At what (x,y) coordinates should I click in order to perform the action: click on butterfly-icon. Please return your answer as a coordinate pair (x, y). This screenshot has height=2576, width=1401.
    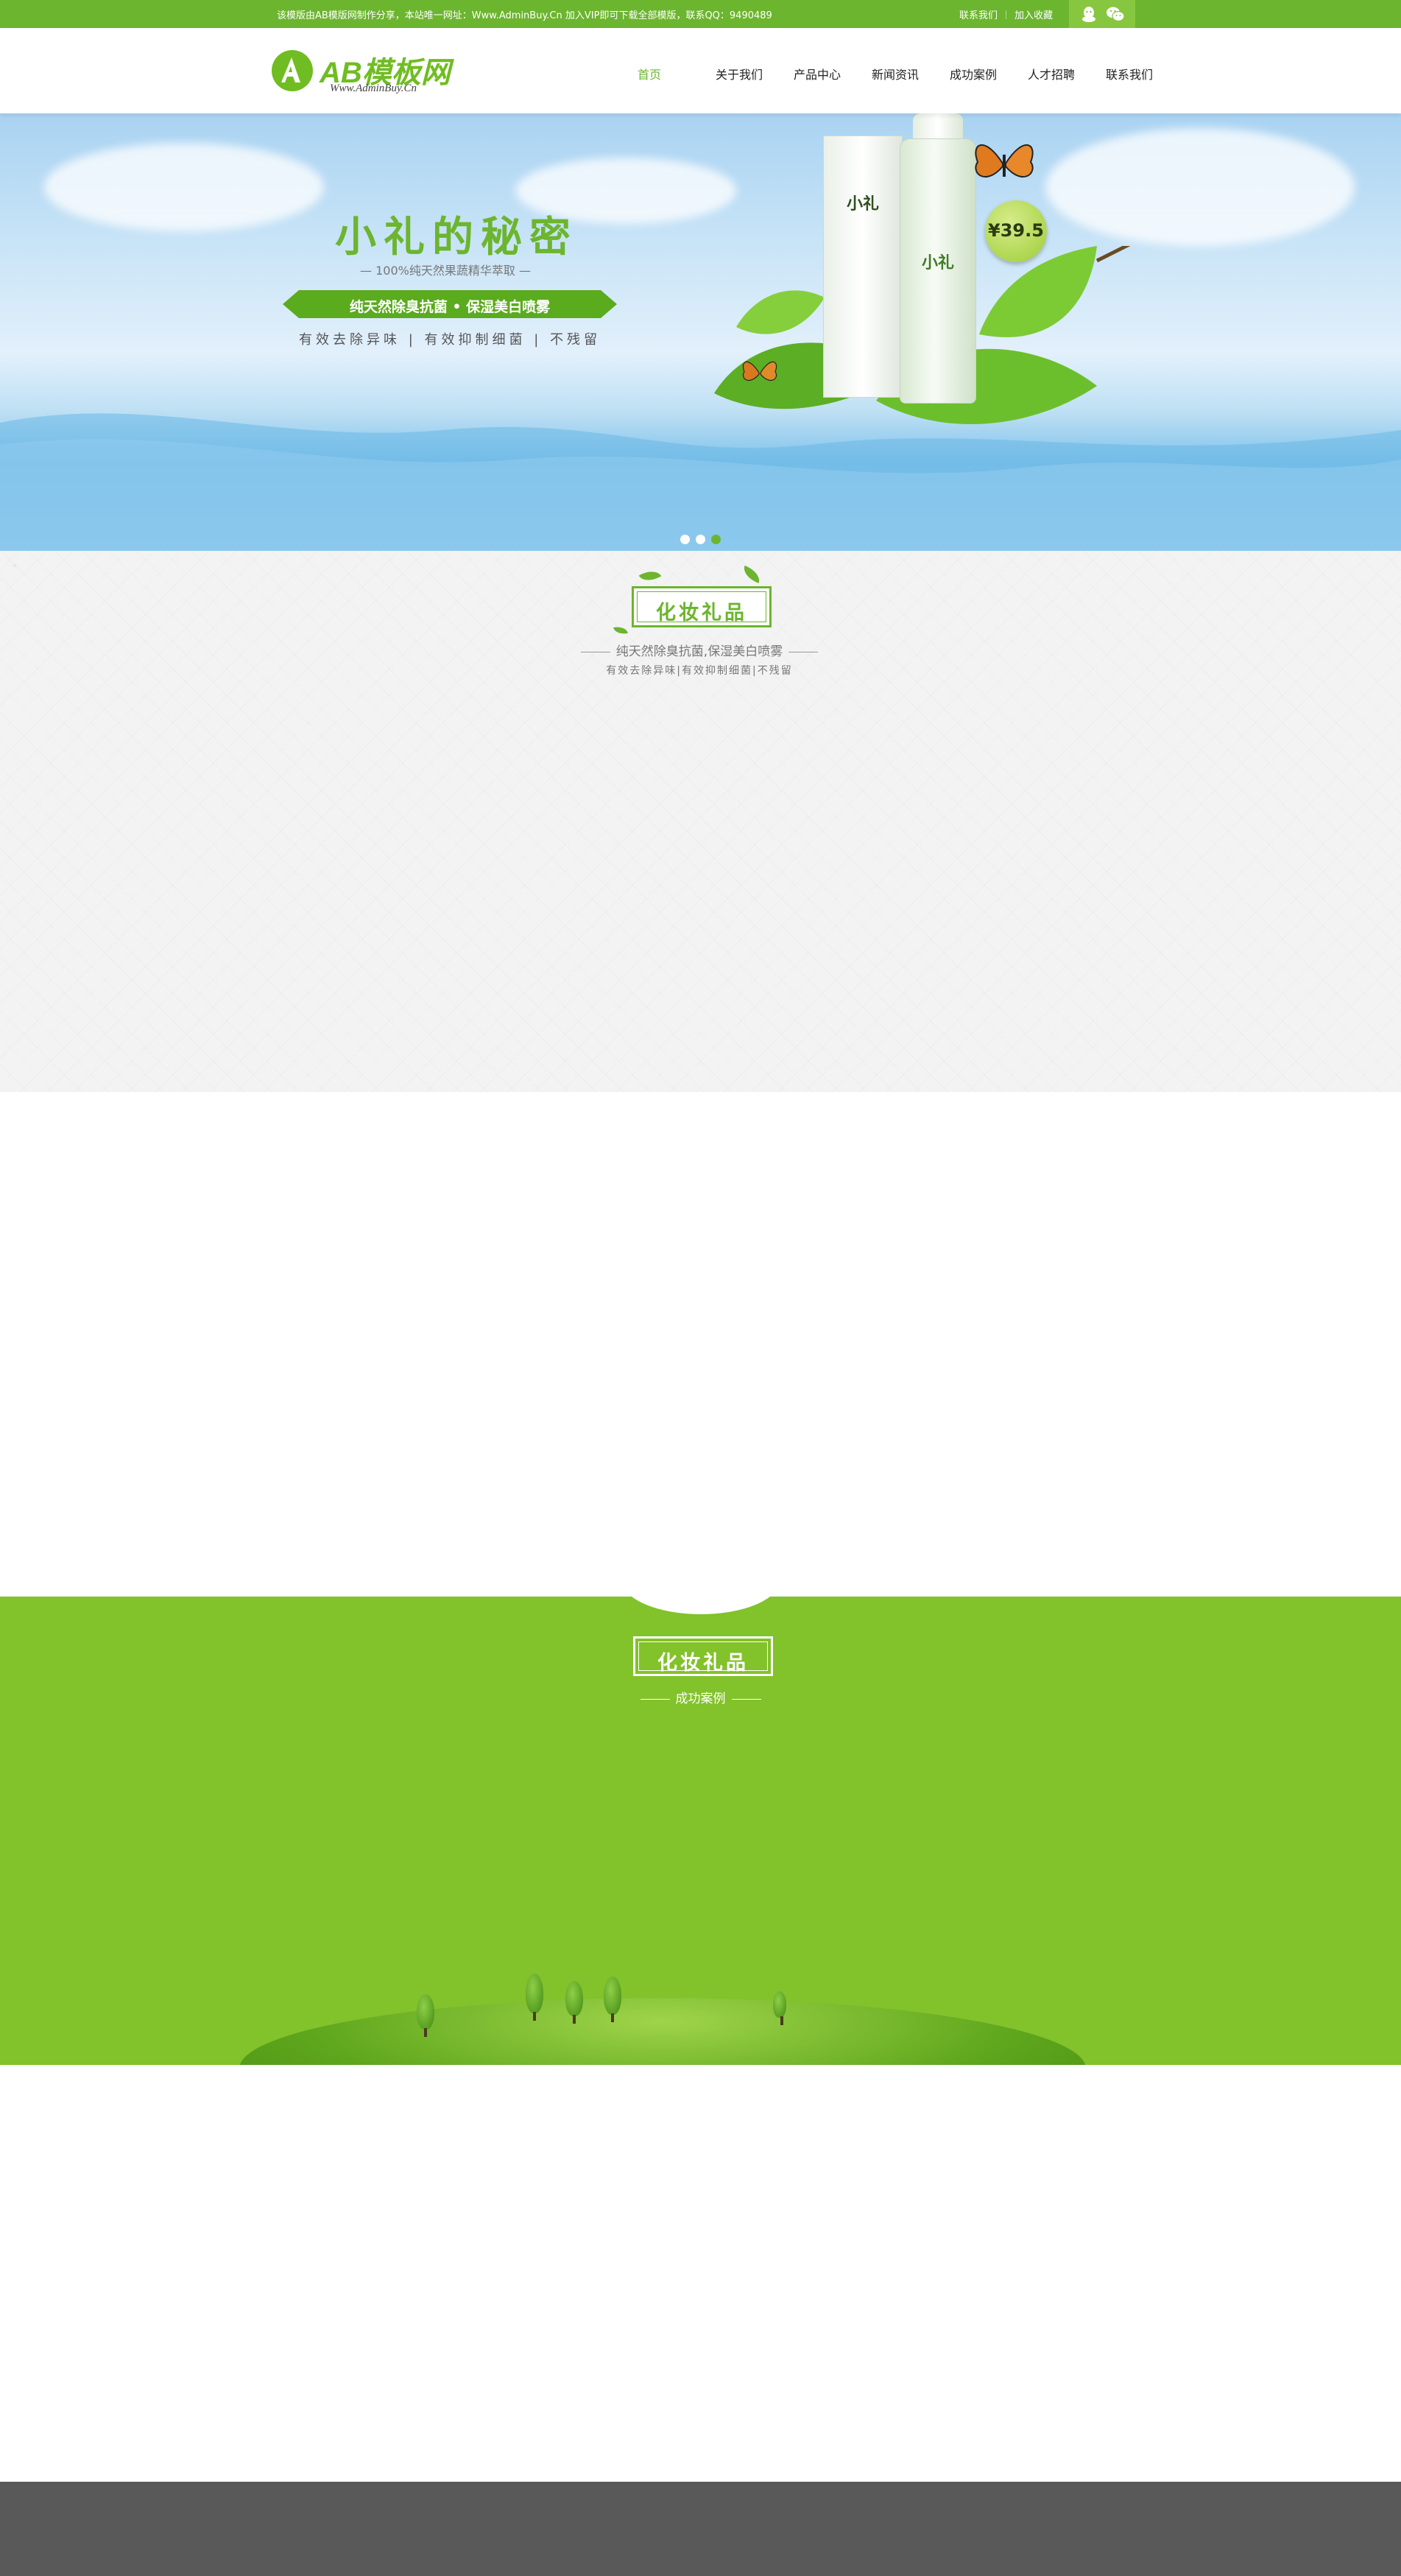
    Looking at the image, I should click on (1004, 161).